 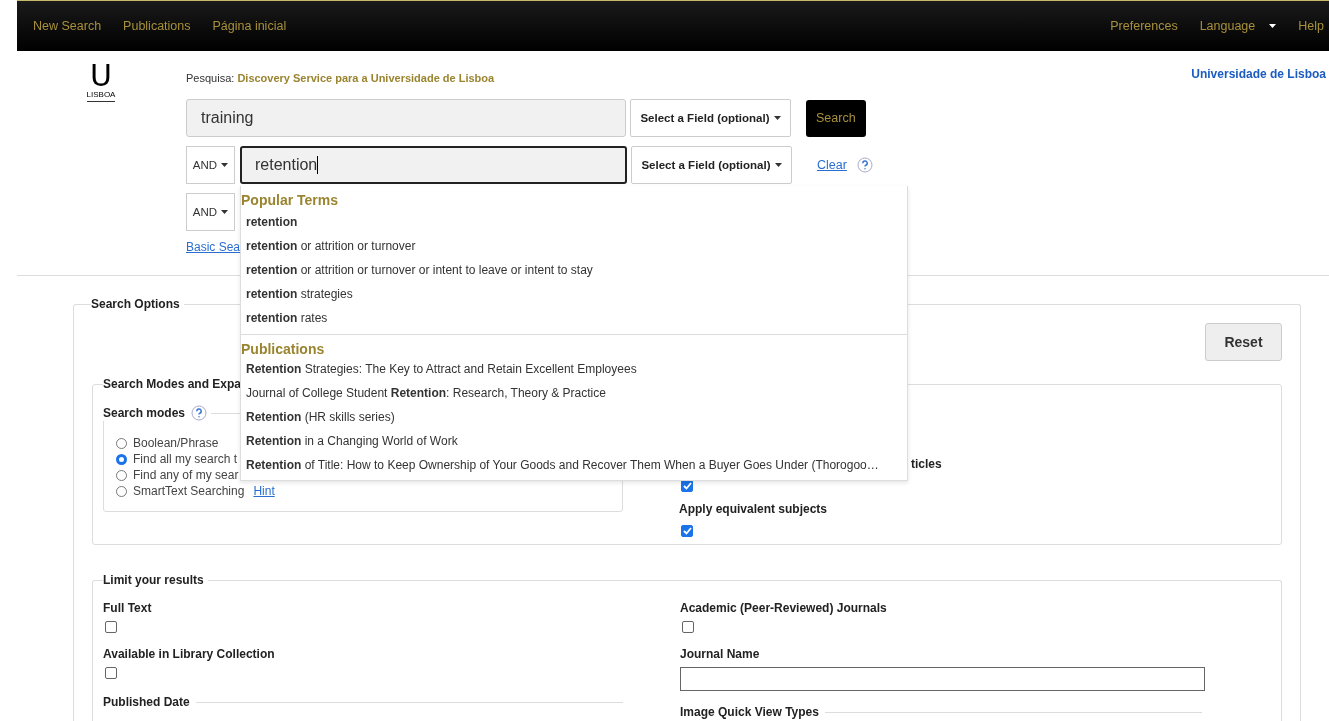 What do you see at coordinates (433, 165) in the screenshot?
I see `search-input: retention` at bounding box center [433, 165].